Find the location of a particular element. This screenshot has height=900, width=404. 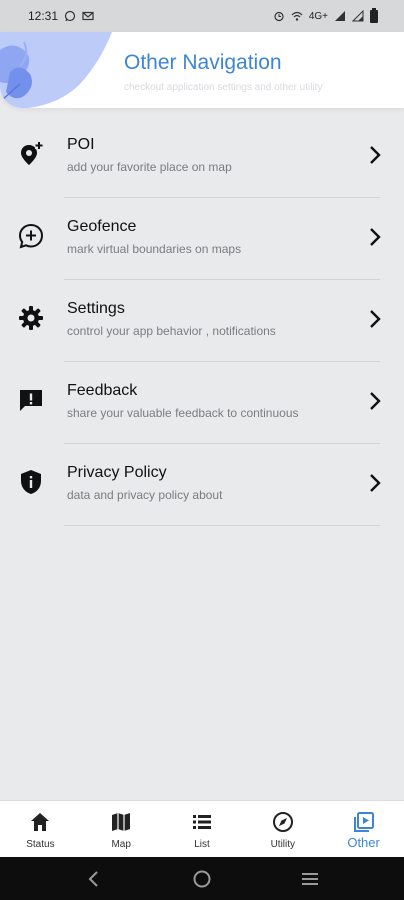

nav-item-description: data and privacy policy about is located at coordinates (145, 495).